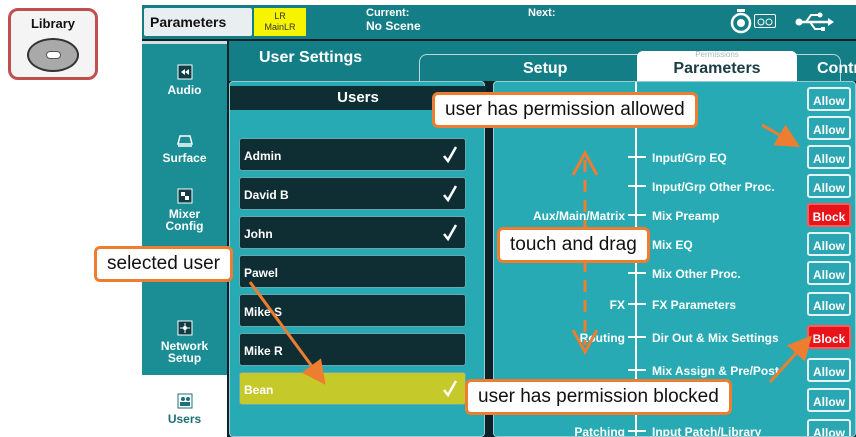 The width and height of the screenshot is (856, 437). I want to click on callout-permission-blocked: user has permission blocked, so click(598, 397).